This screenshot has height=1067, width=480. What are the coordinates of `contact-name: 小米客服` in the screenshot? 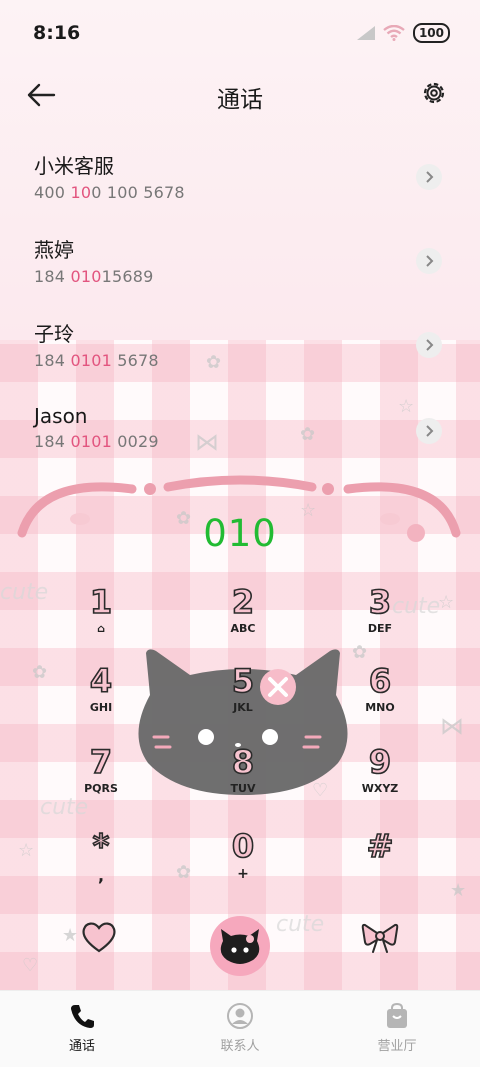 It's located at (74, 166).